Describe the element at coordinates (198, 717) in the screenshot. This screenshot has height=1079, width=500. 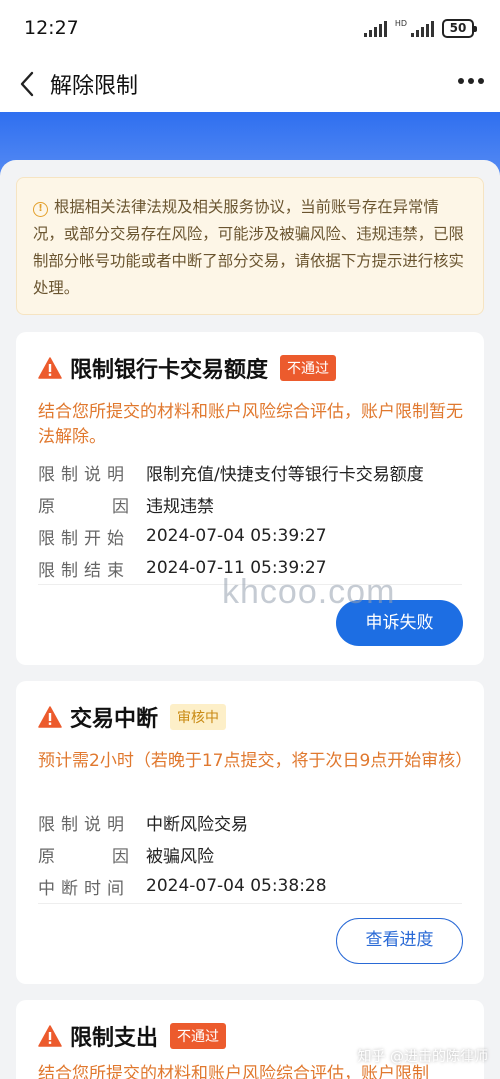
I see `status-badge: 审核中` at that location.